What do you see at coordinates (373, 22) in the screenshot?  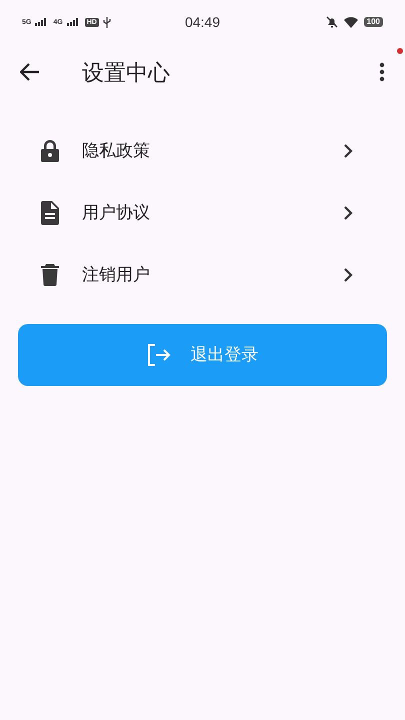 I see `battery-indicator: 100` at bounding box center [373, 22].